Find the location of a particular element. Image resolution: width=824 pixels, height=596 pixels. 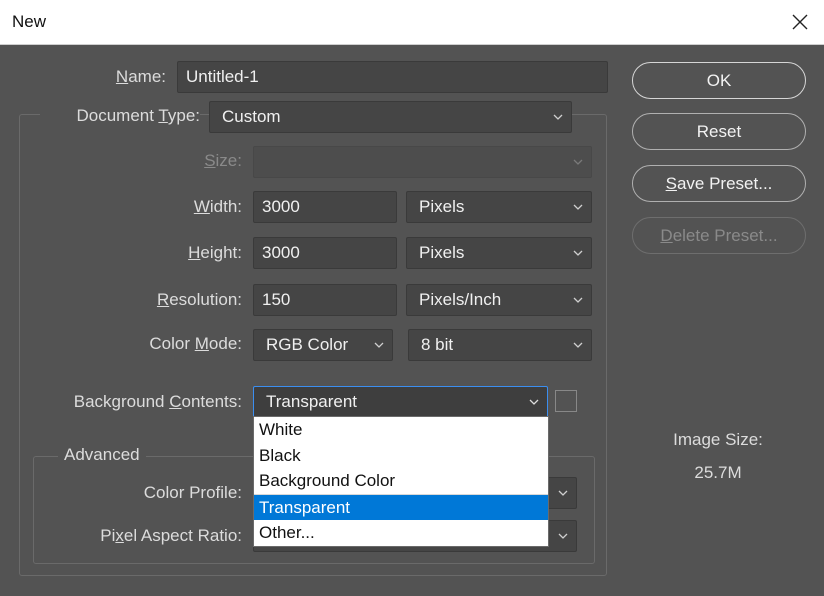

width-input: 3000 is located at coordinates (325, 207).